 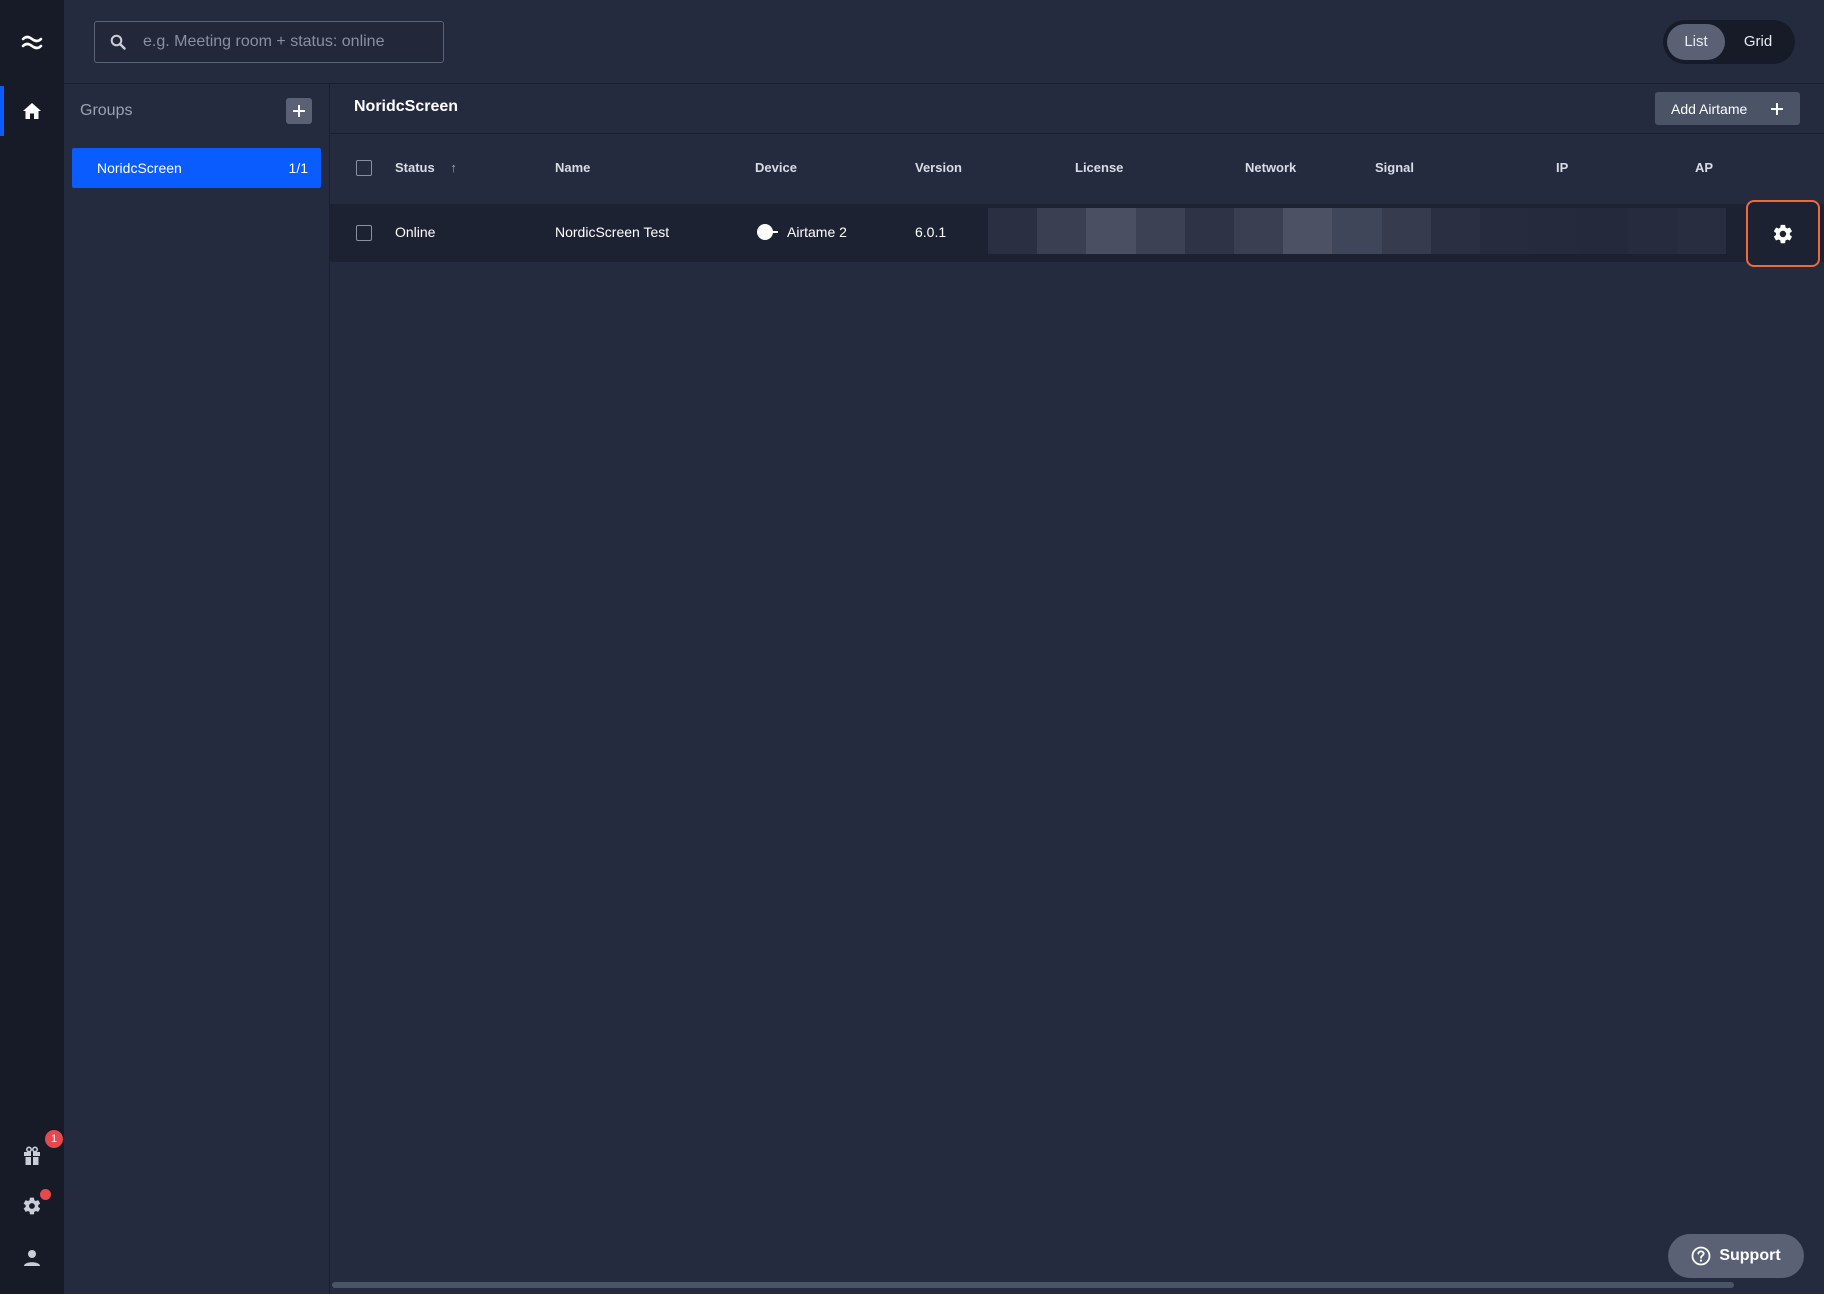 I want to click on notification-count-badge: 1, so click(x=54, y=1139).